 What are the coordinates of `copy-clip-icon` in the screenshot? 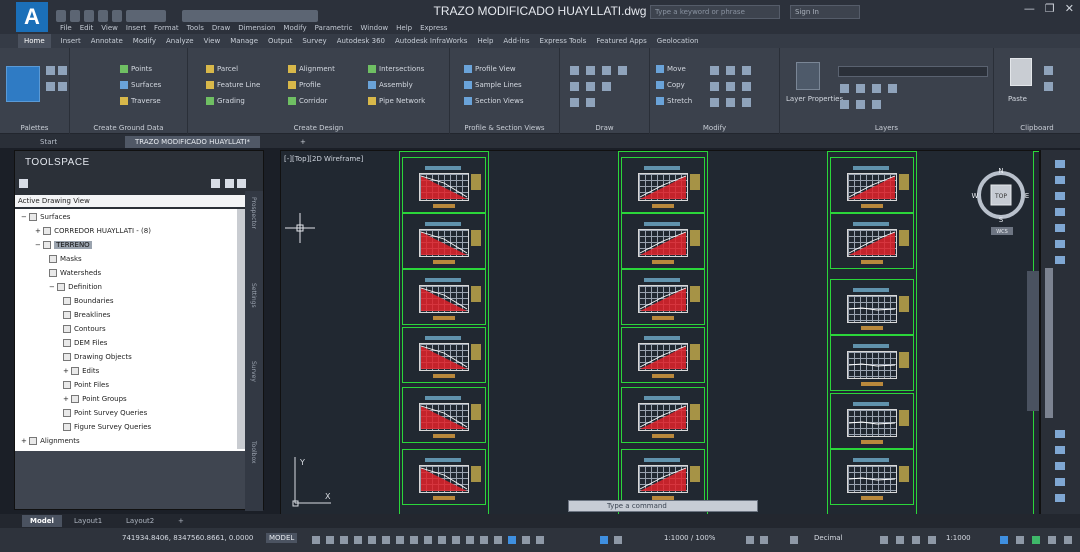 It's located at (1048, 86).